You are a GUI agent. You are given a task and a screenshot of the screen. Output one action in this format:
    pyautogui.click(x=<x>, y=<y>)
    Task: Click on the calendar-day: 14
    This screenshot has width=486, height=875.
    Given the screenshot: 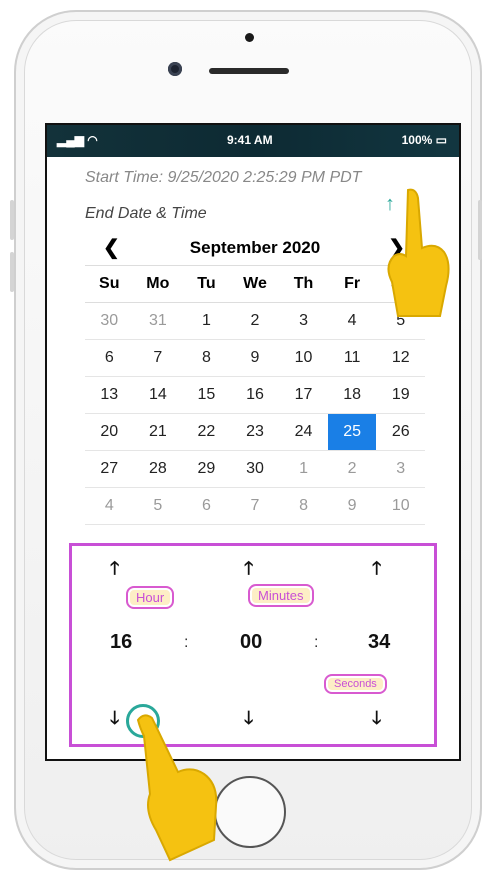 What is the action you would take?
    pyautogui.click(x=158, y=395)
    